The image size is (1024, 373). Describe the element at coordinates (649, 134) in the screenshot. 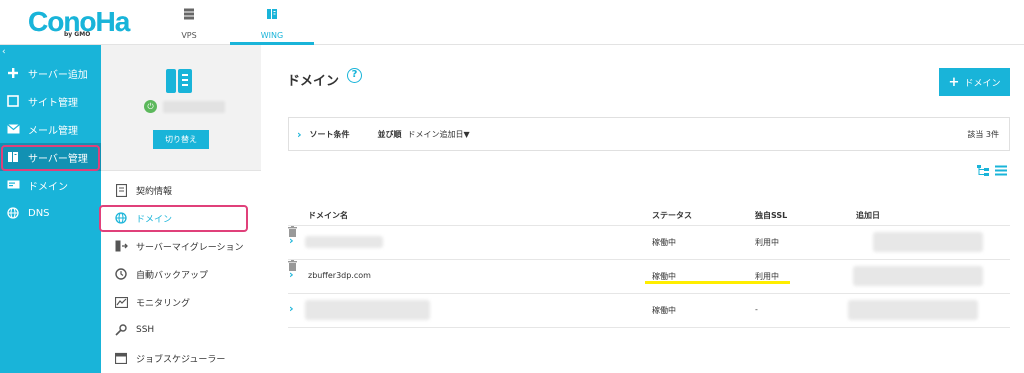

I see `sort-bar: › ソート条件 並び順 ドメイン追加日▼ 該当 3件` at that location.